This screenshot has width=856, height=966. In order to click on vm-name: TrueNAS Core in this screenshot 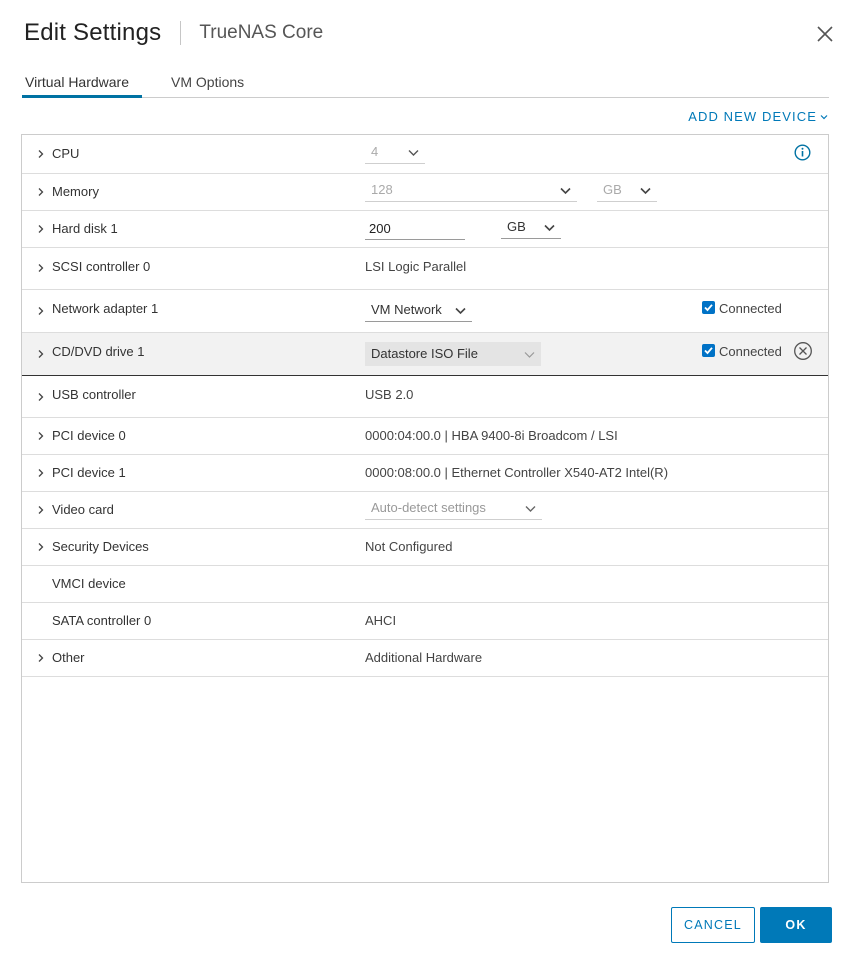, I will do `click(261, 32)`.